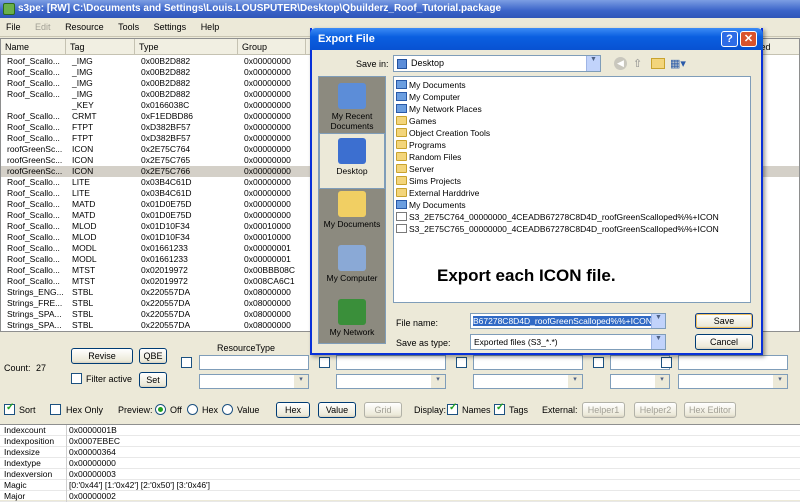 This screenshot has height=502, width=800. What do you see at coordinates (55, 409) in the screenshot?
I see `hex-only-checkbox` at bounding box center [55, 409].